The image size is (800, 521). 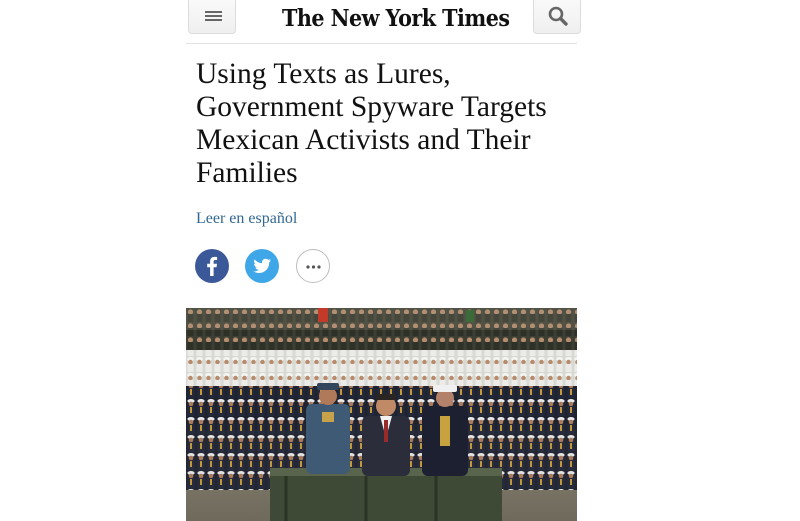 I want to click on masthead-bar: The New York Times, so click(x=383, y=22).